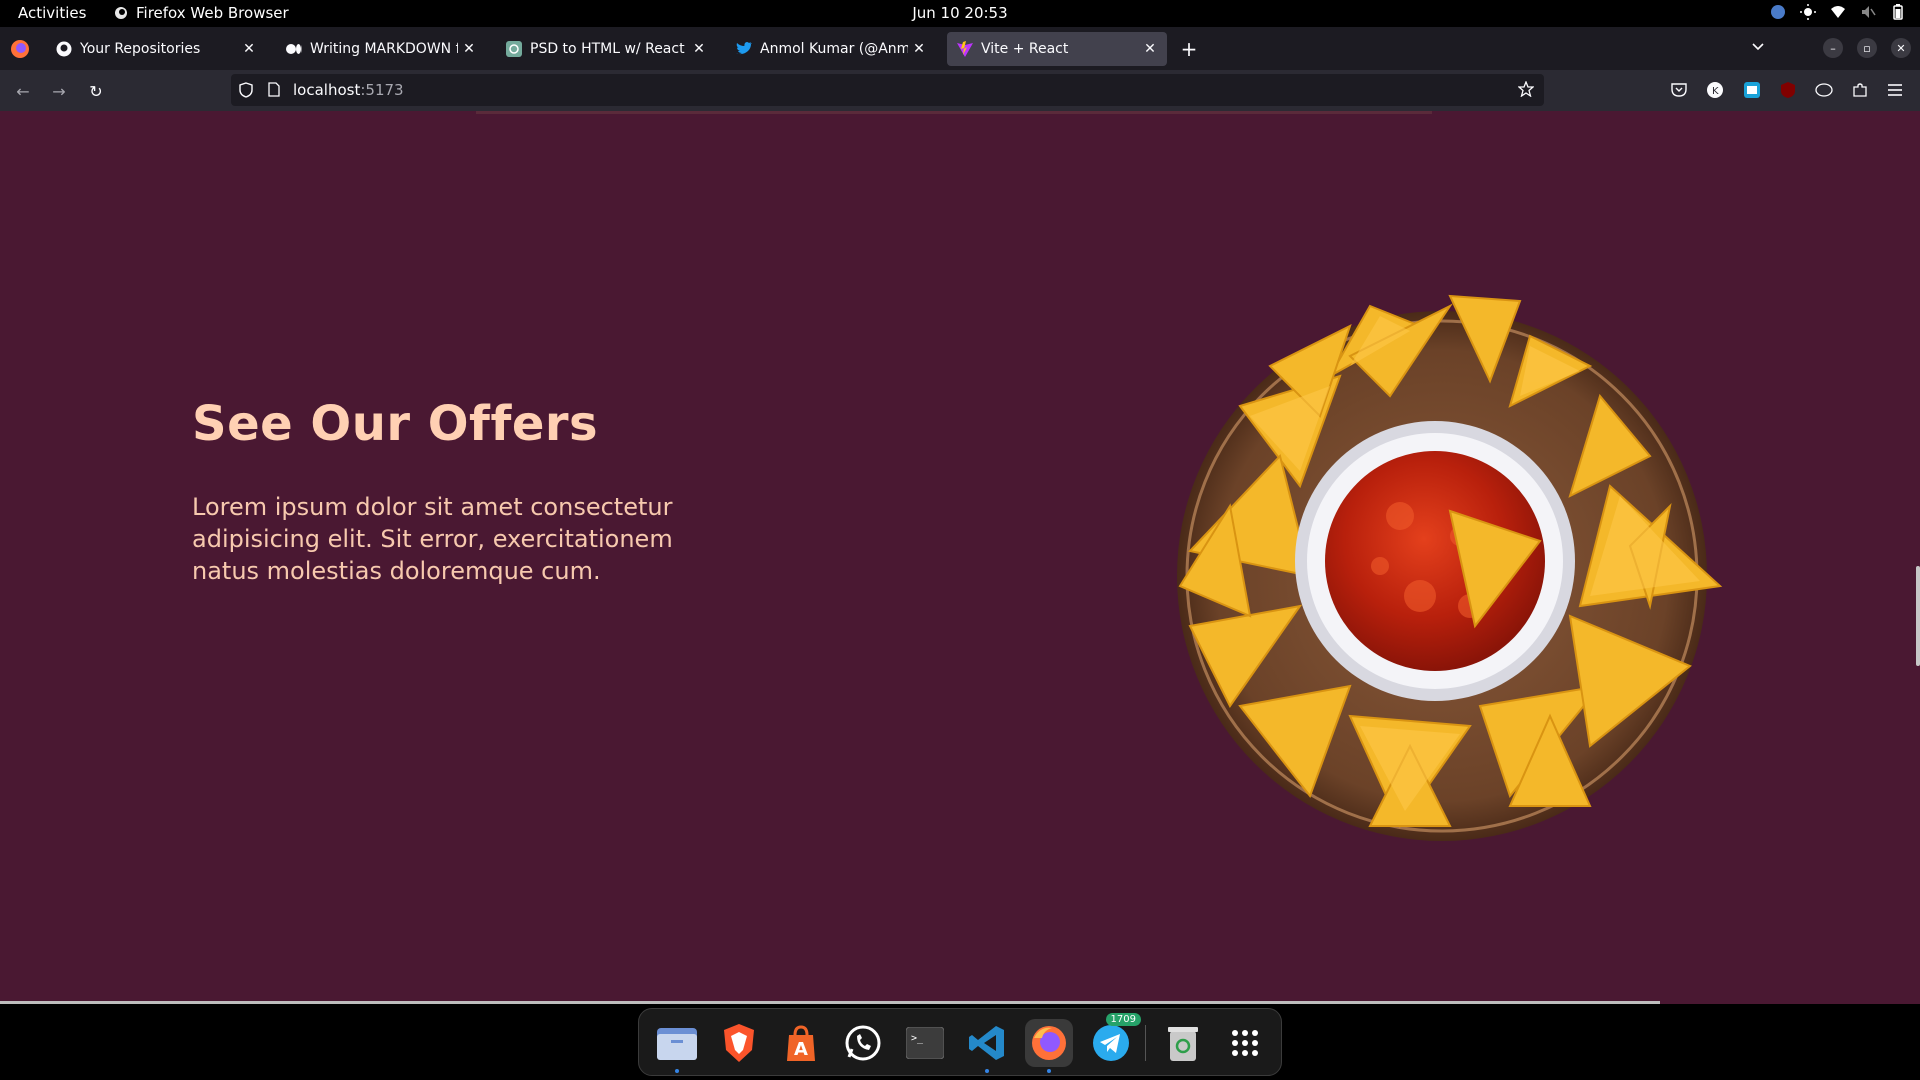 The image size is (1920, 1080). I want to click on svg-text: A, so click(801, 1049).